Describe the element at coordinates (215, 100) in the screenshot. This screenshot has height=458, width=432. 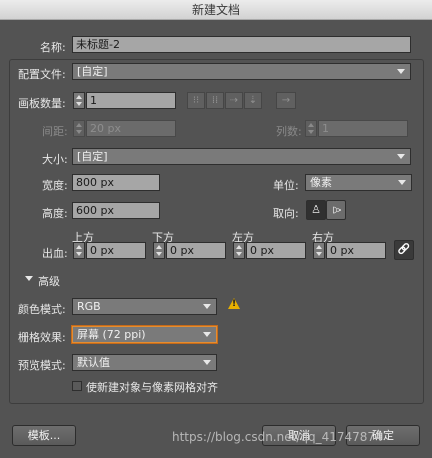
I see `grid-by-column-icon: ⁞⁞` at that location.